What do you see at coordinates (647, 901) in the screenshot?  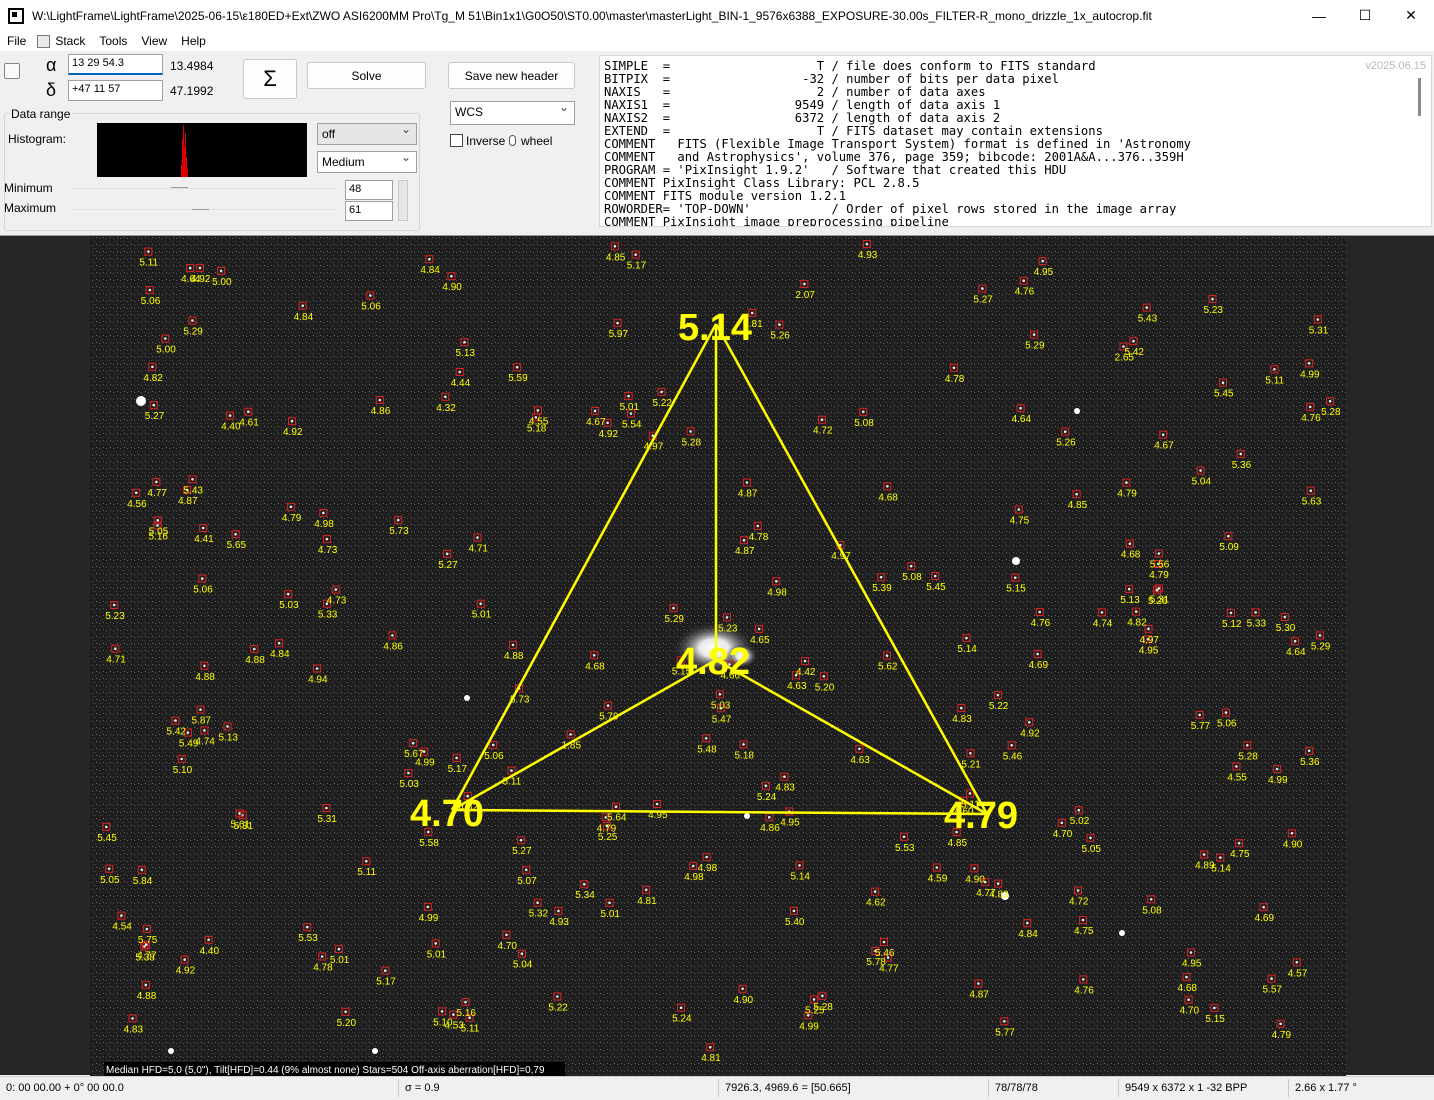 I see `hfd-label: 4.81` at bounding box center [647, 901].